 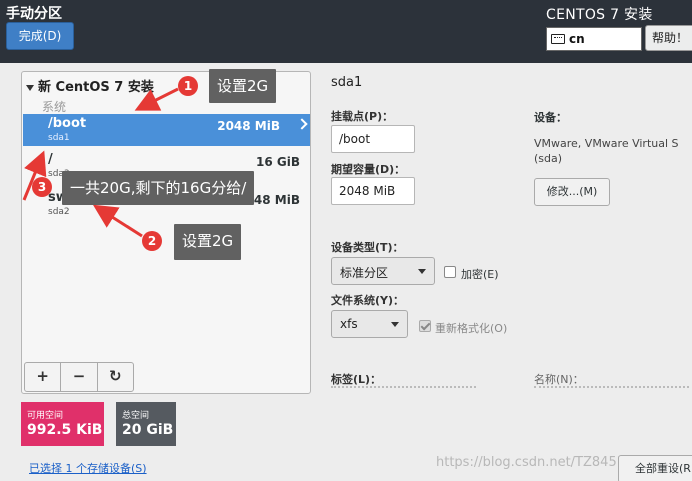 What do you see at coordinates (655, 468) in the screenshot?
I see `reset-all-button: 全部重设(R` at bounding box center [655, 468].